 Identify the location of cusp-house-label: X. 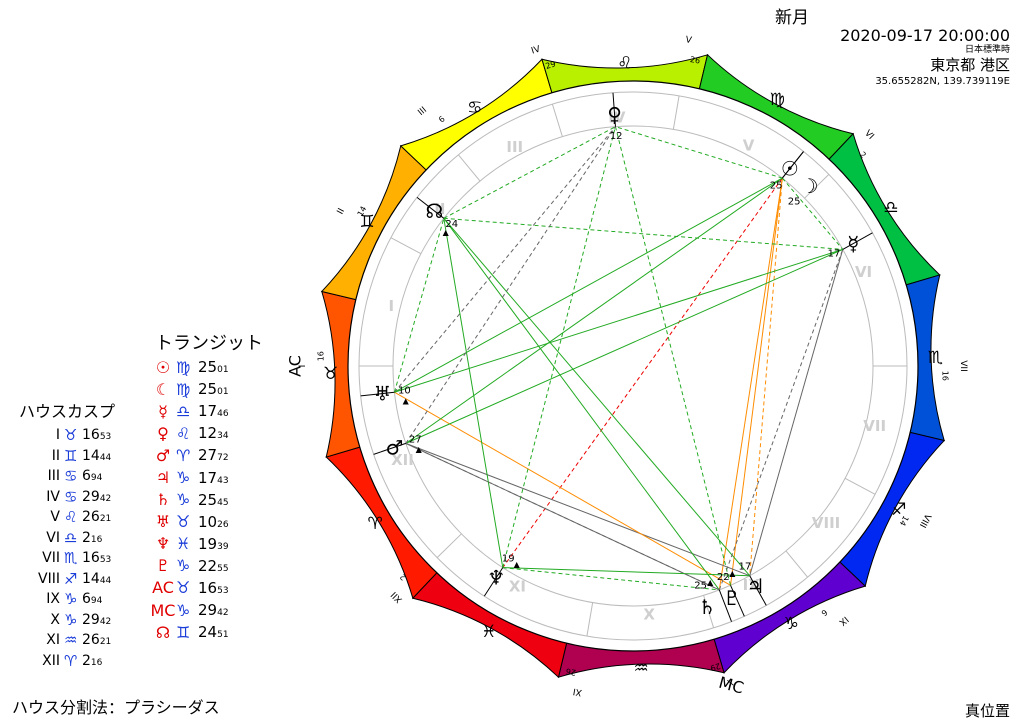
(55, 619).